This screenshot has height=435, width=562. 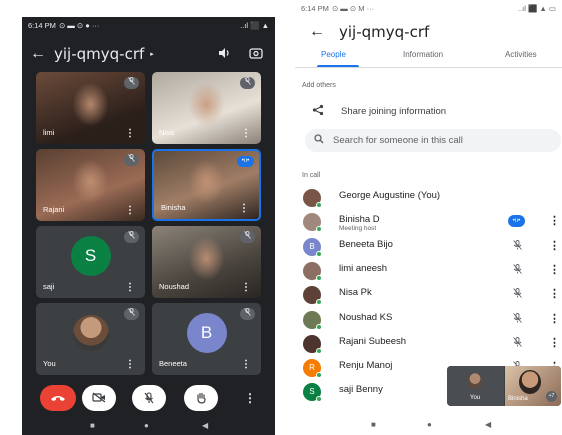 What do you see at coordinates (79, 25) in the screenshot?
I see `notification-icons: ⊙ ▬ ⊙ ● ···` at bounding box center [79, 25].